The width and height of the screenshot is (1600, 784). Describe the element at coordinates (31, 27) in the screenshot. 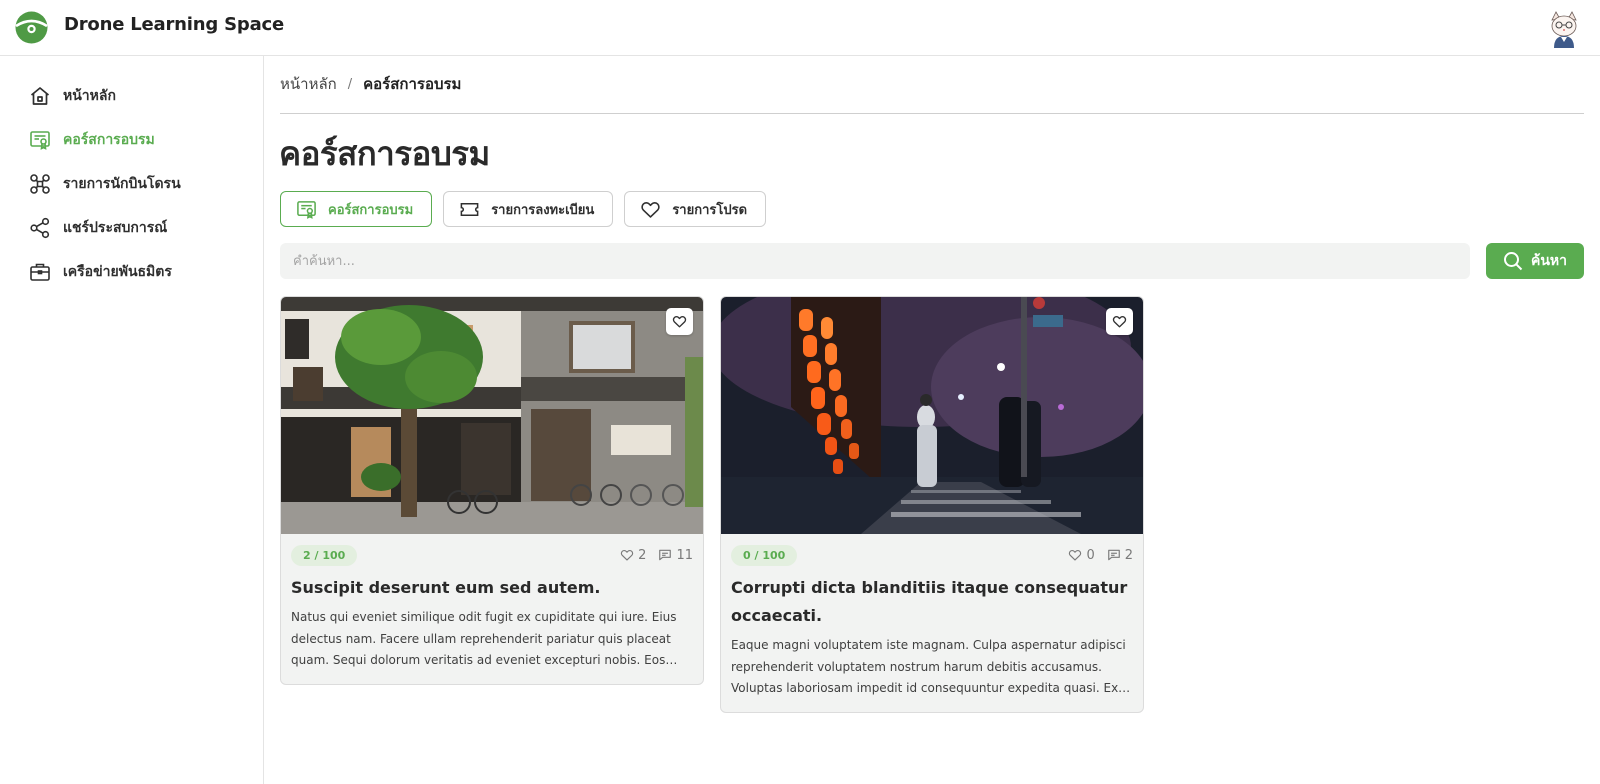

I see `logo-icon` at that location.